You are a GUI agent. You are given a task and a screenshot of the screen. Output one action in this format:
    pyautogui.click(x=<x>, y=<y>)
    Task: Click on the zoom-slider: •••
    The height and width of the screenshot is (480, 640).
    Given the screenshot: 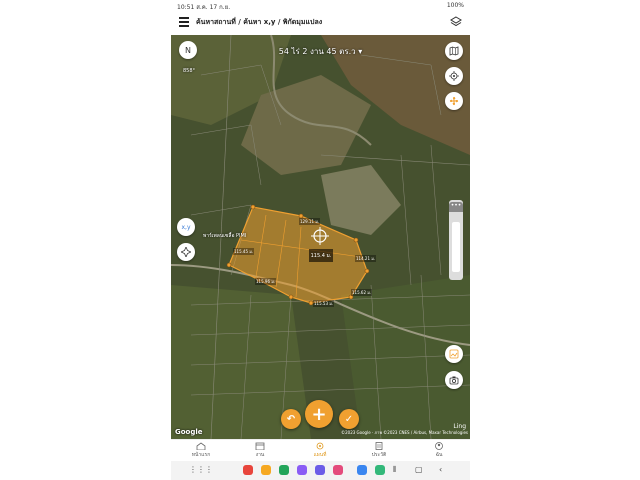 What is the action you would take?
    pyautogui.click(x=456, y=240)
    